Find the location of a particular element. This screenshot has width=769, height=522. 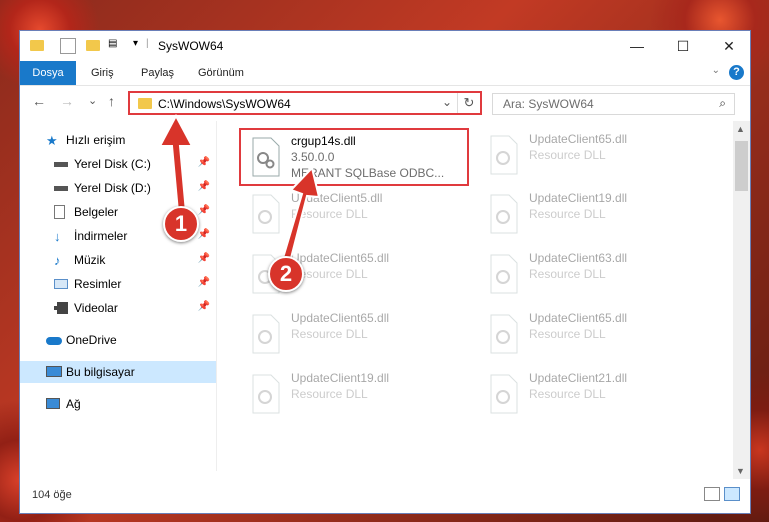

step-1-badge: 1 is located at coordinates (181, 224).